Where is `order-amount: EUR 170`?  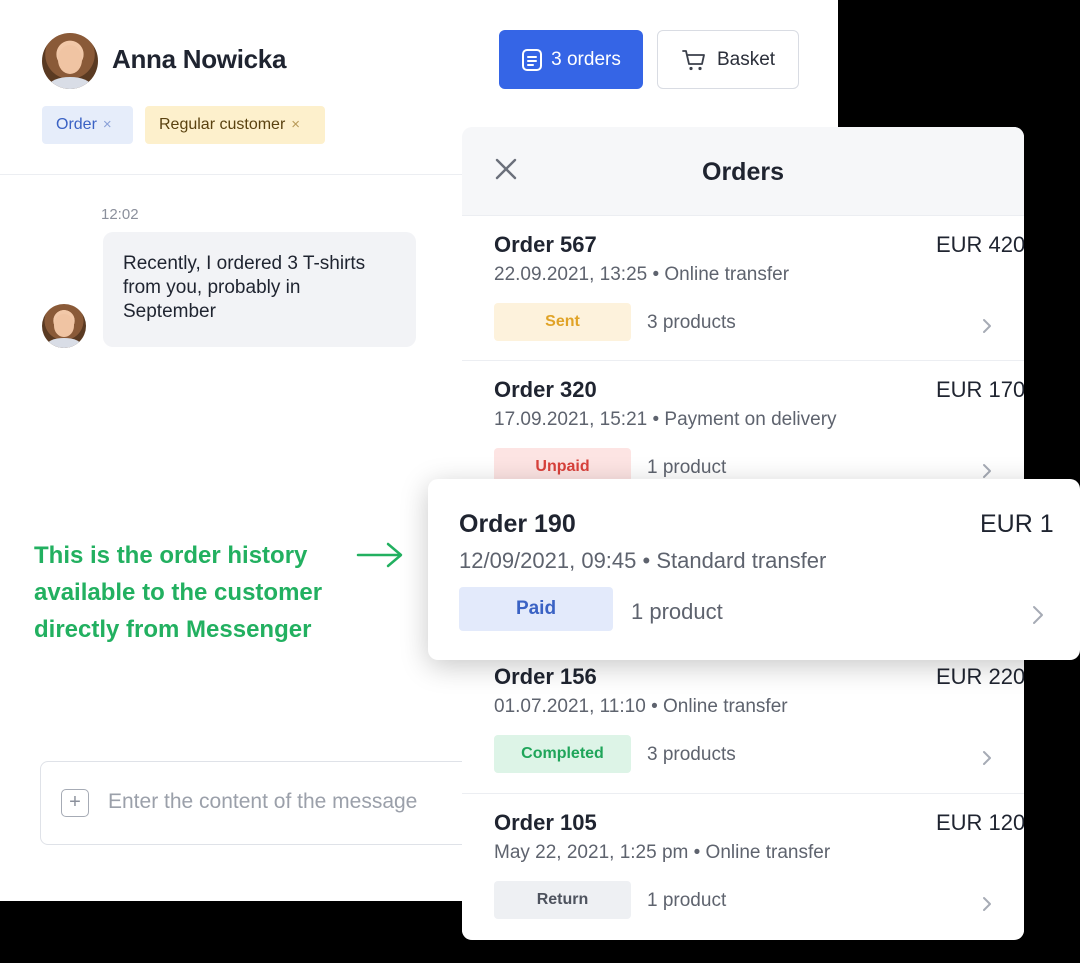
order-amount: EUR 170 is located at coordinates (980, 389).